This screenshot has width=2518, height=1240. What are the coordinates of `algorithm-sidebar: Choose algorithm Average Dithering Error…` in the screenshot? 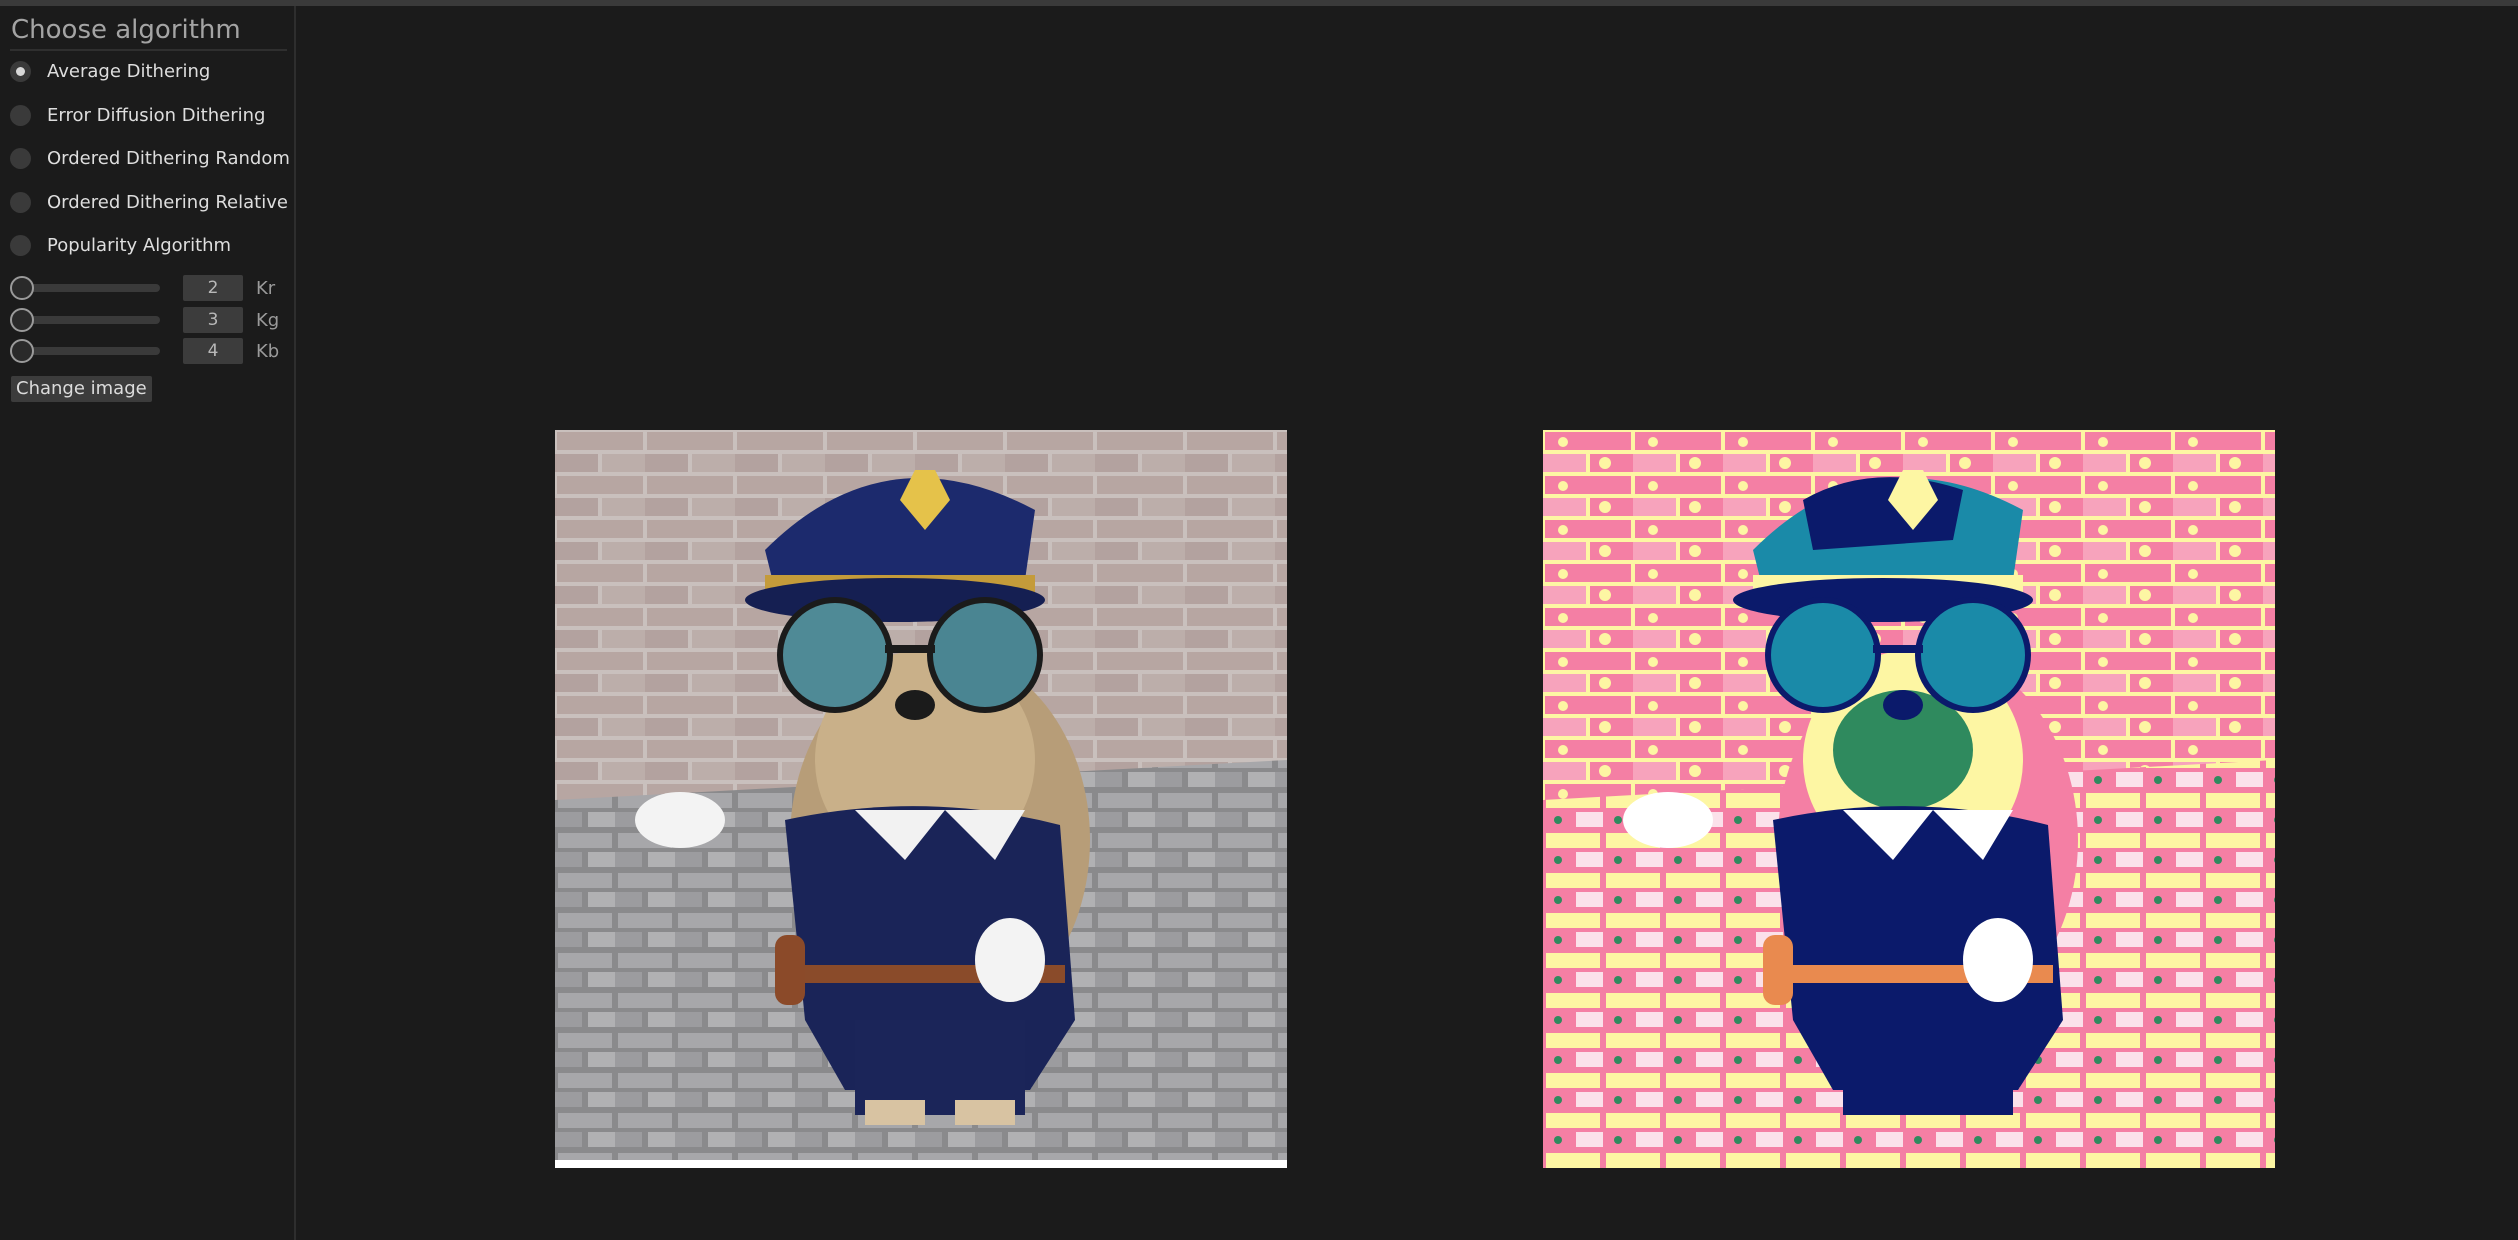 It's located at (148, 623).